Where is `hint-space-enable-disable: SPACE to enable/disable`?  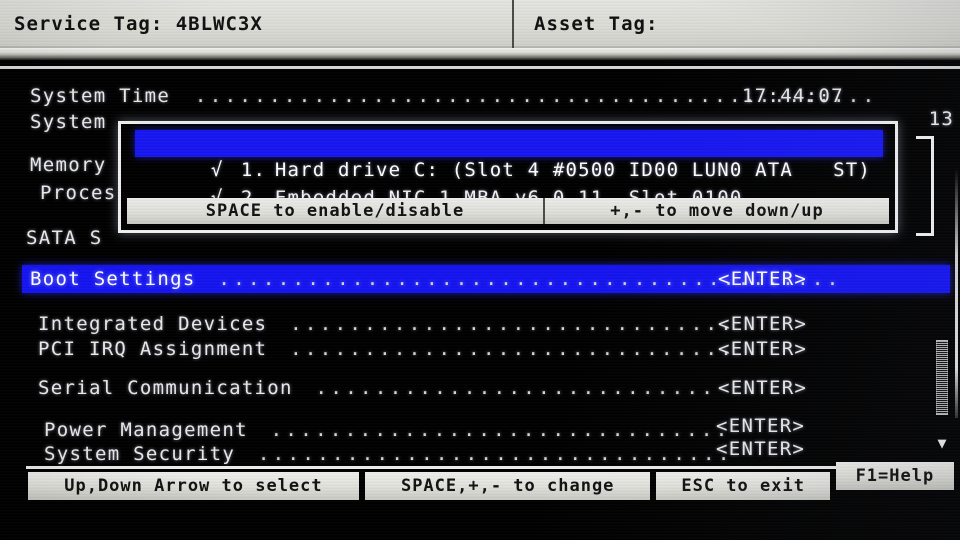 hint-space-enable-disable: SPACE to enable/disable is located at coordinates (336, 211).